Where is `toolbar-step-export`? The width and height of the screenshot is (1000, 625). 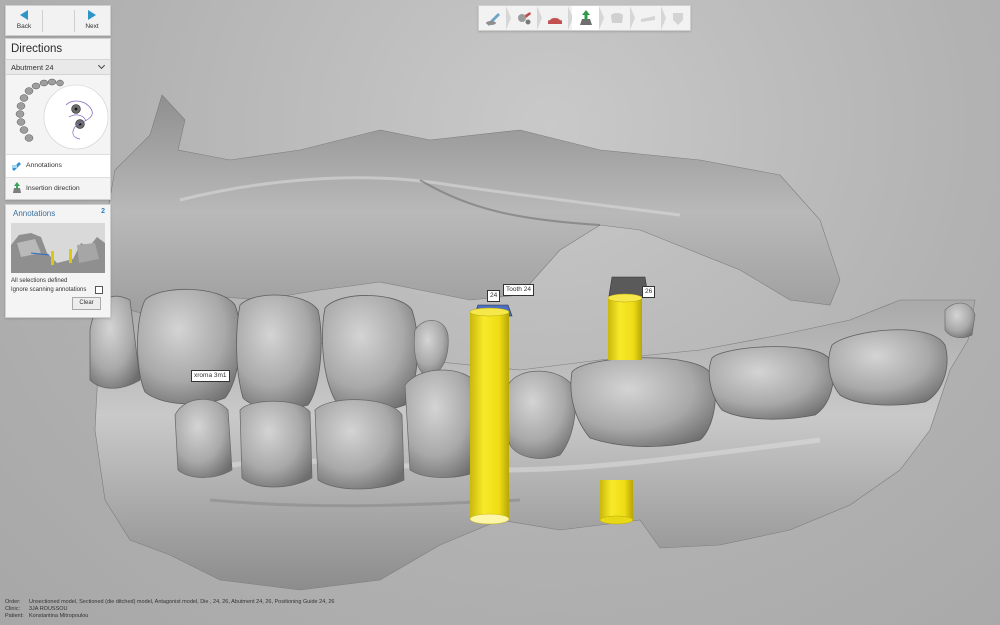
toolbar-step-export is located at coordinates (677, 18).